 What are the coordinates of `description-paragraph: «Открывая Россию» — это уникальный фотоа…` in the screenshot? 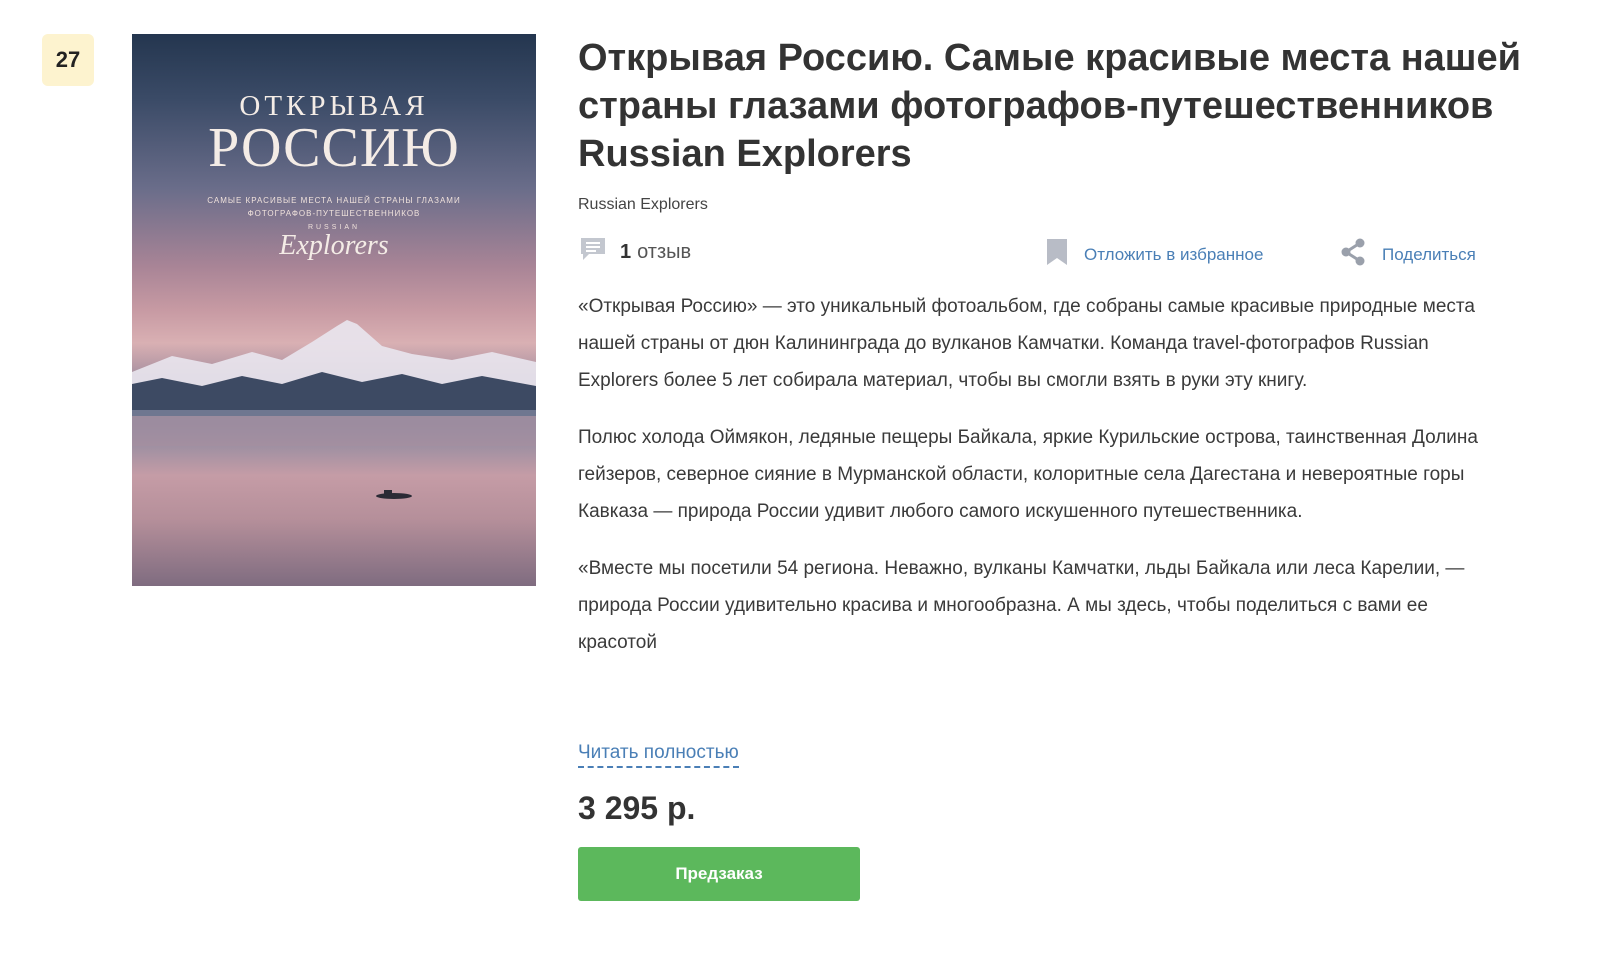 It's located at (1026, 343).